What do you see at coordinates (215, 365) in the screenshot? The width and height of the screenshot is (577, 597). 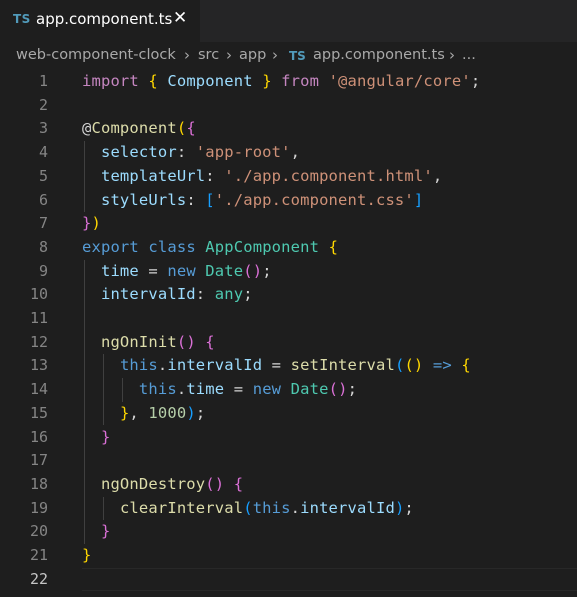 I see `code-token: intervalId` at bounding box center [215, 365].